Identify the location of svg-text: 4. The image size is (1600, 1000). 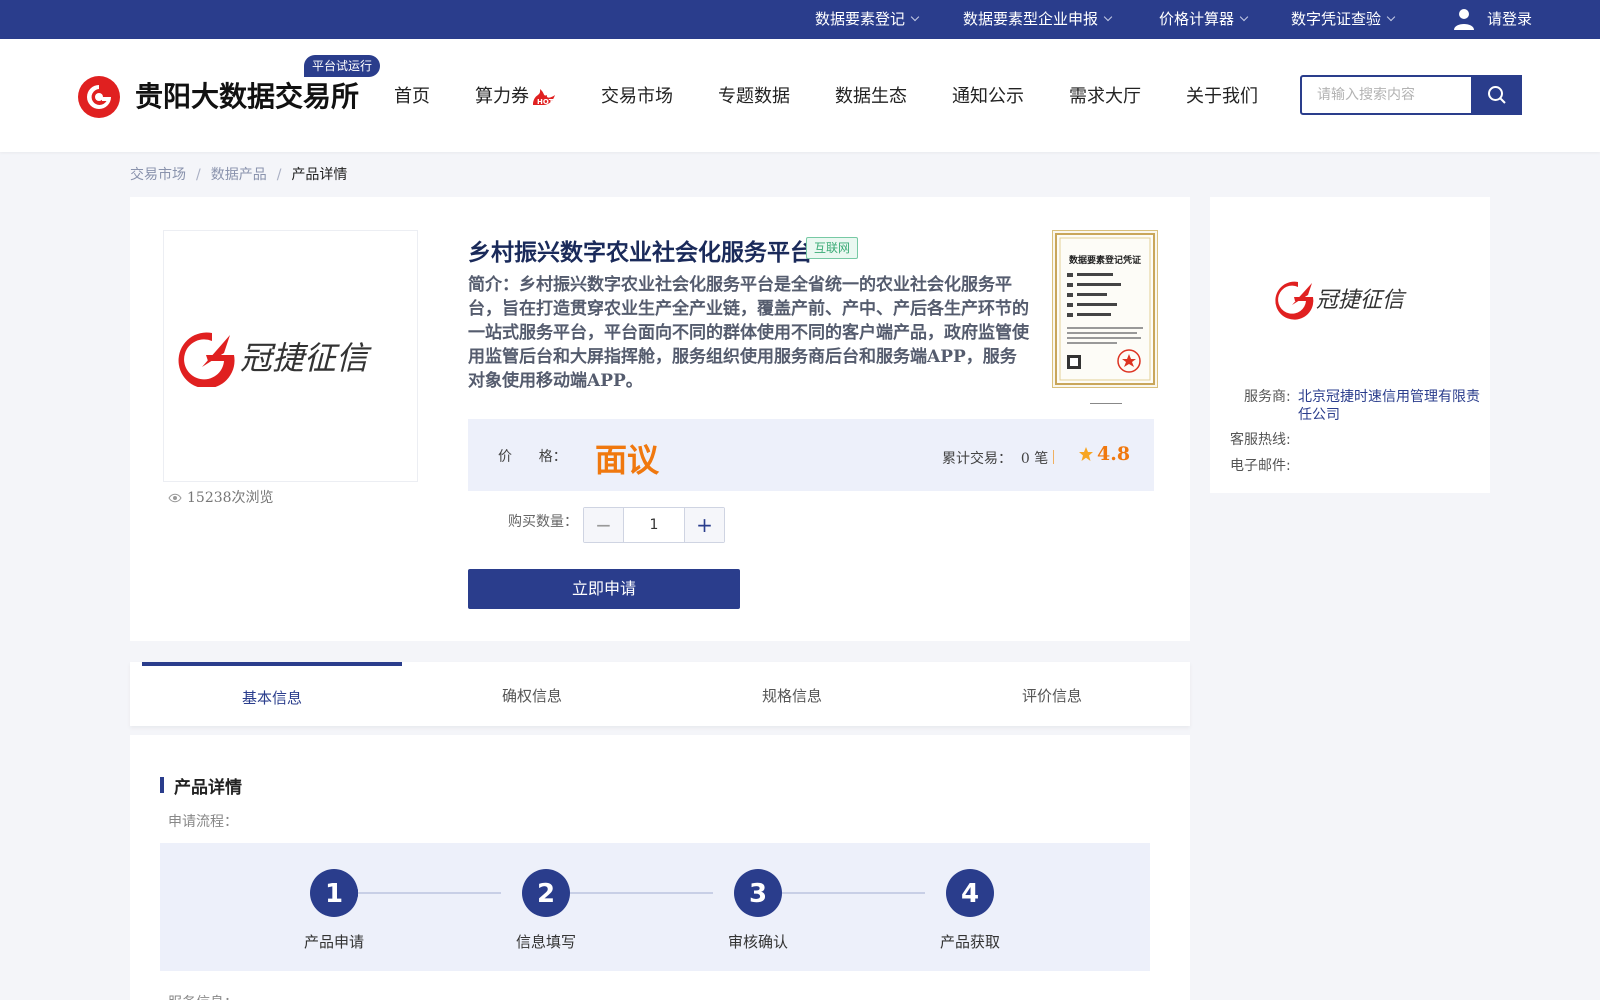
(970, 894).